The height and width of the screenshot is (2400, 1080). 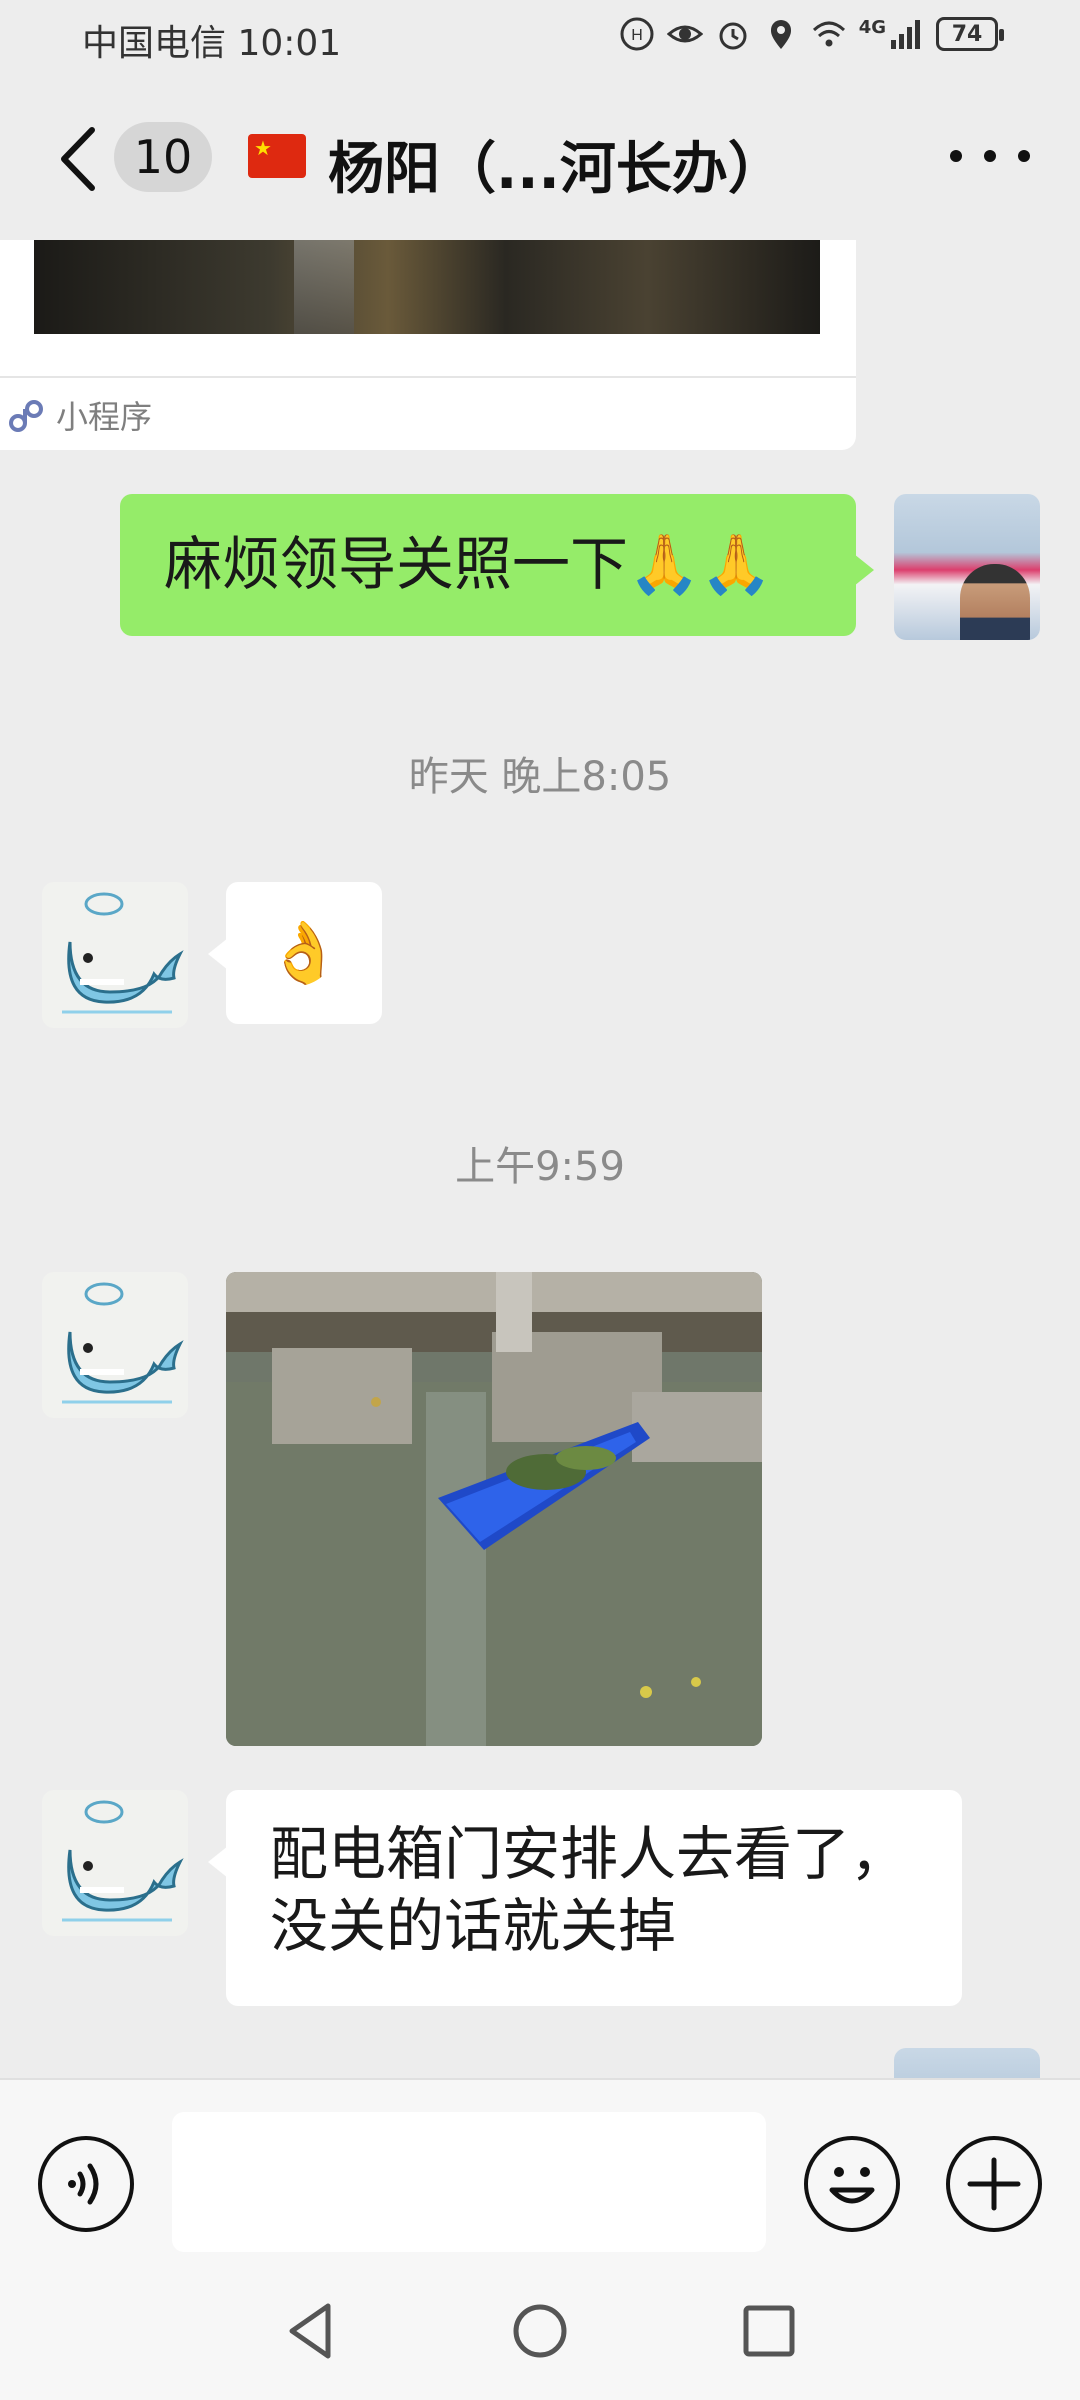 I want to click on hd-icon: H, so click(x=637, y=34).